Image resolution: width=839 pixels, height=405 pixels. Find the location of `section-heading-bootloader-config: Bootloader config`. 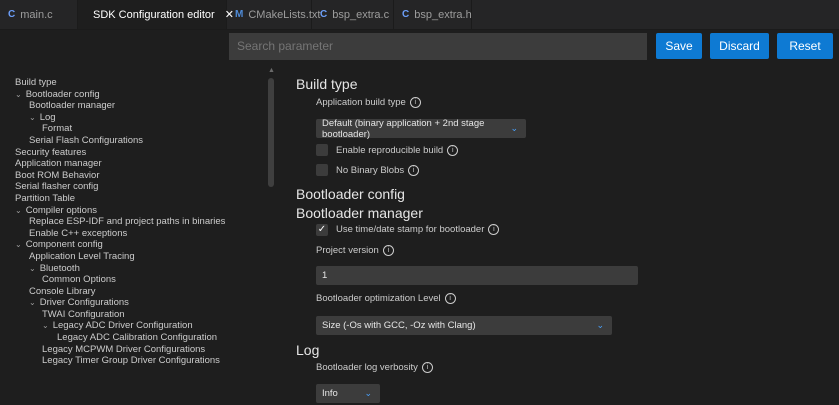

section-heading-bootloader-config: Bootloader config is located at coordinates (350, 194).